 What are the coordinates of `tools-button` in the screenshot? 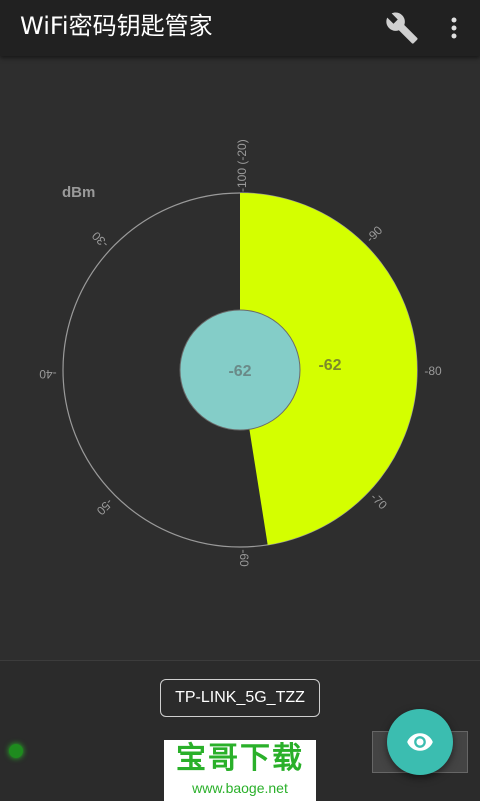 It's located at (402, 28).